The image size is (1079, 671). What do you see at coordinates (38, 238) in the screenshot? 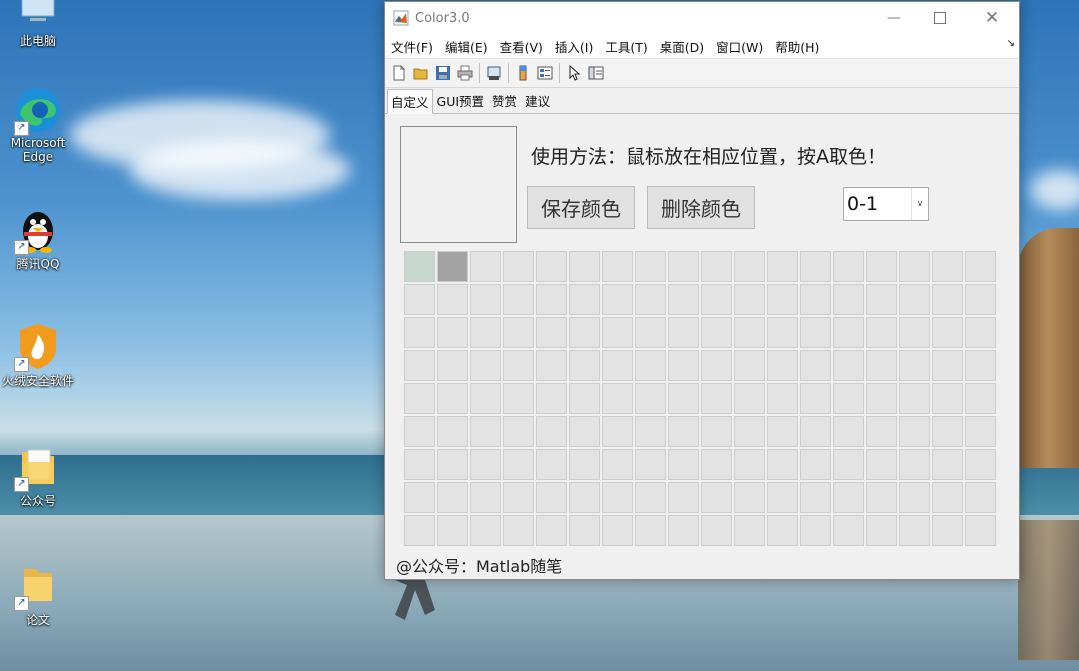
I see `desktop-icon-qq: ↗ 腾讯QQ` at bounding box center [38, 238].